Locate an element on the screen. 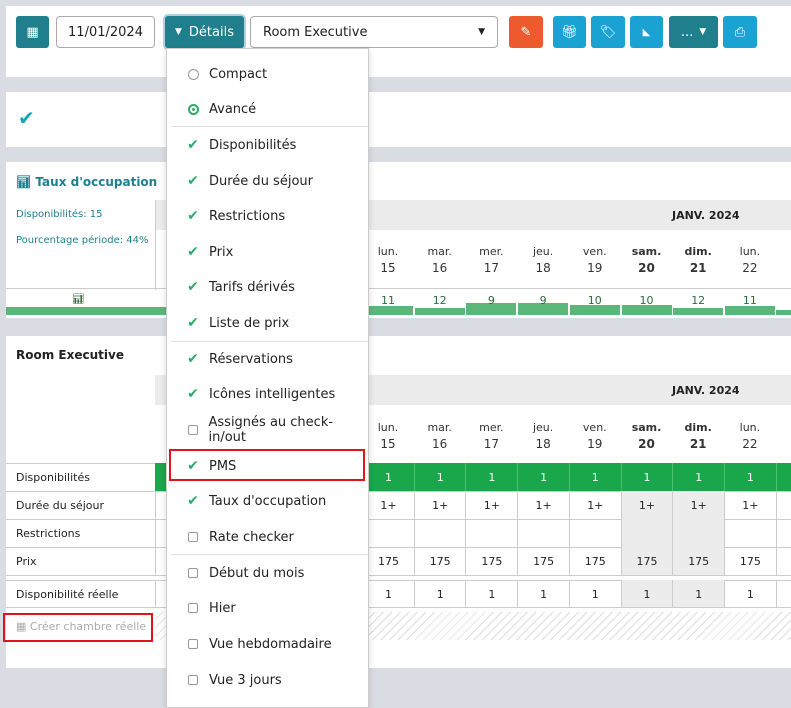 Image resolution: width=791 pixels, height=708 pixels. menu-item-taux-d-occupation: ✔ Taux d'occupation is located at coordinates (267, 501).